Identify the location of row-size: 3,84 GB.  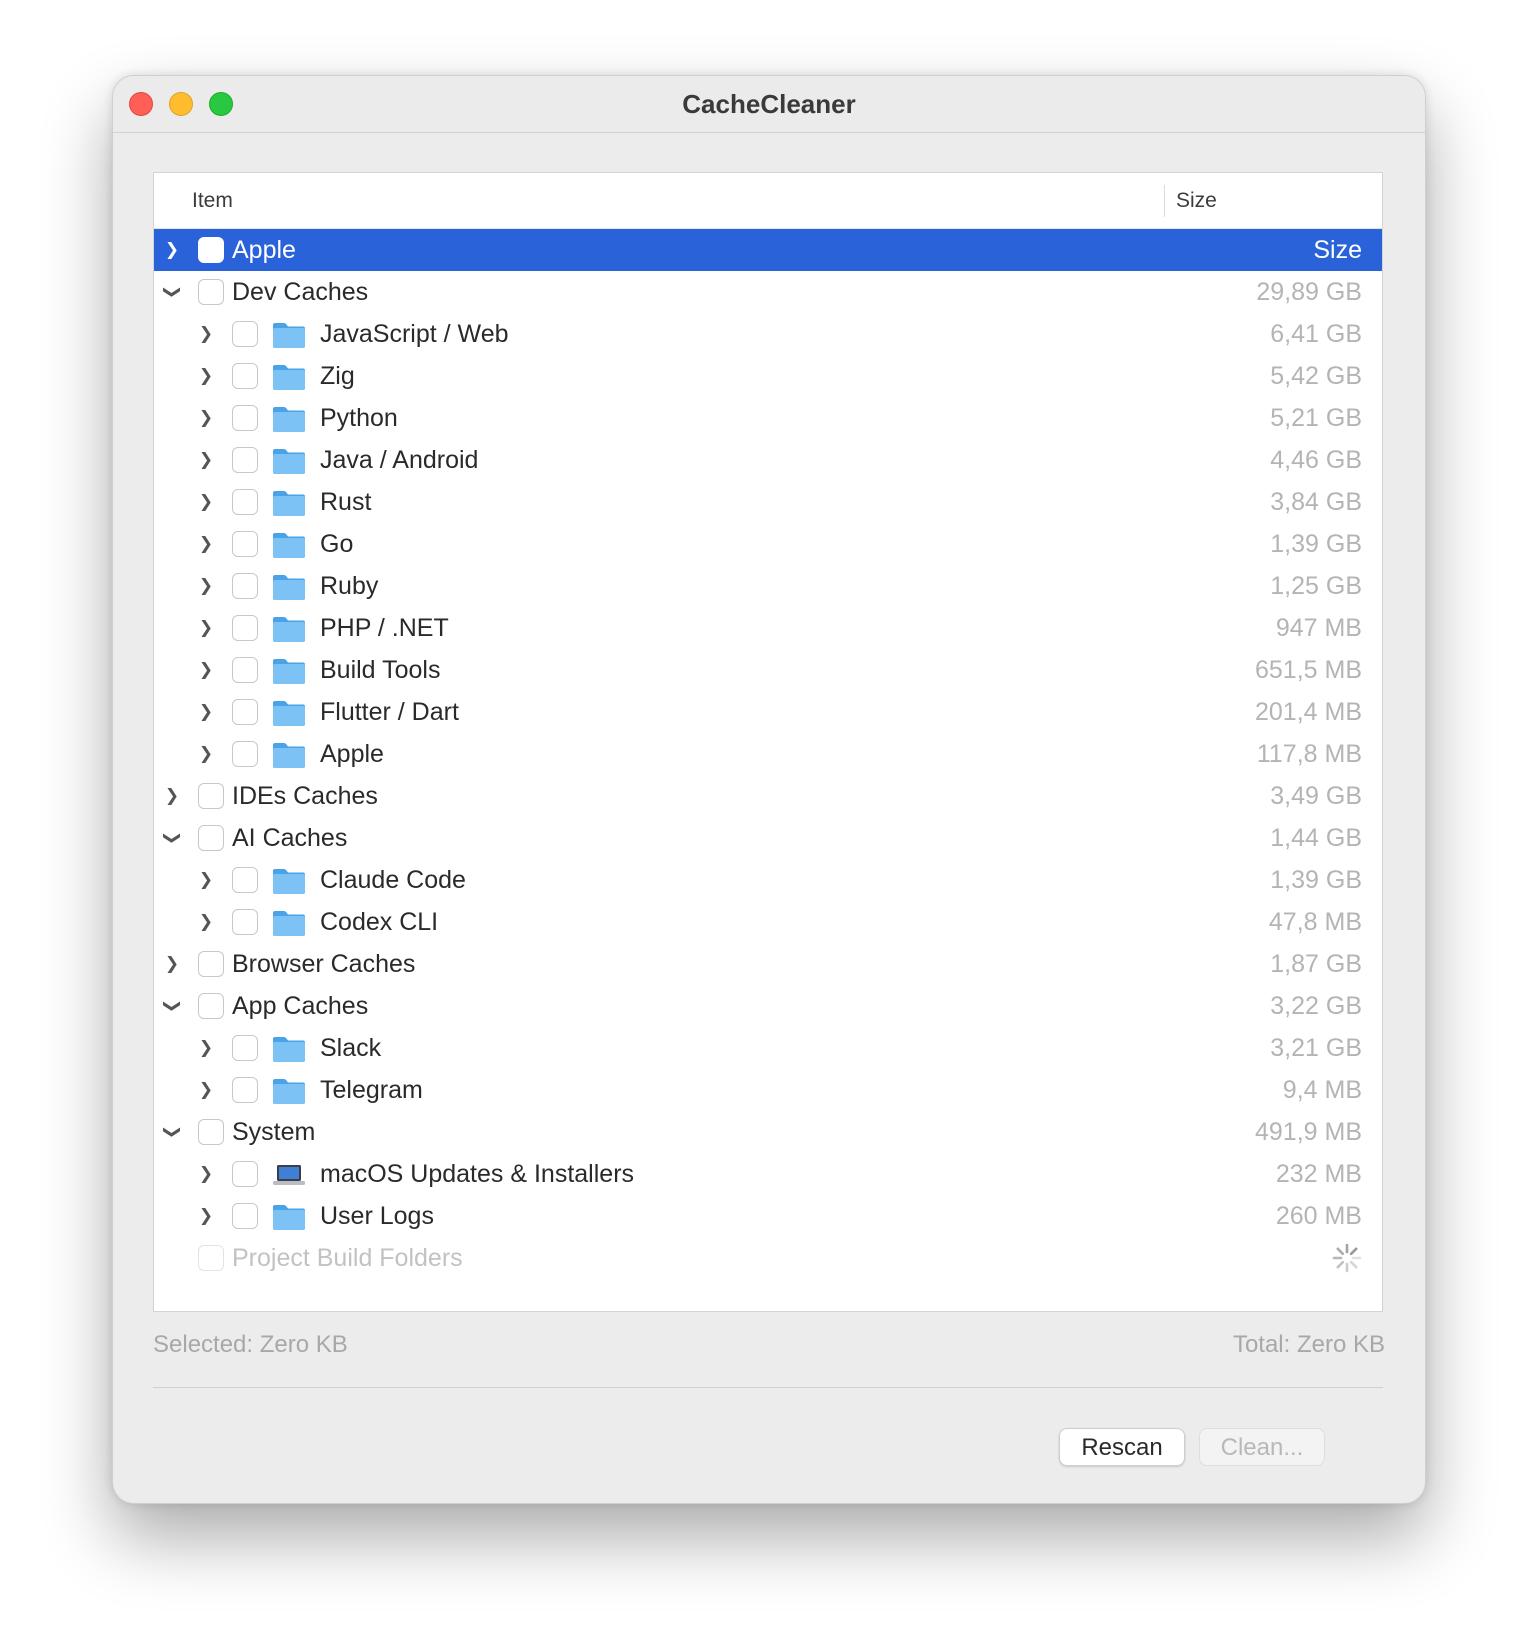
(1316, 502).